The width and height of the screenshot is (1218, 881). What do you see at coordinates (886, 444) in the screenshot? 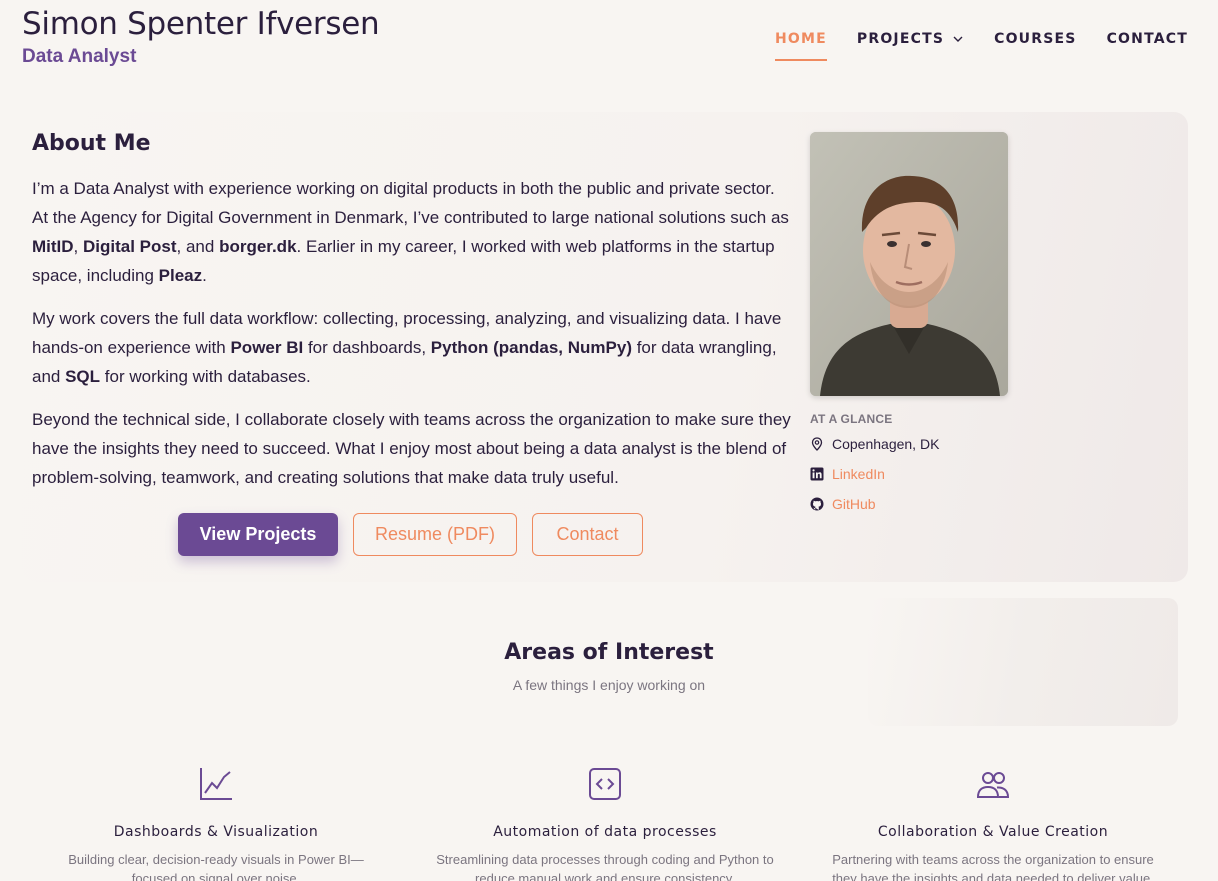
I see `location-text: Copenhagen, DK` at bounding box center [886, 444].